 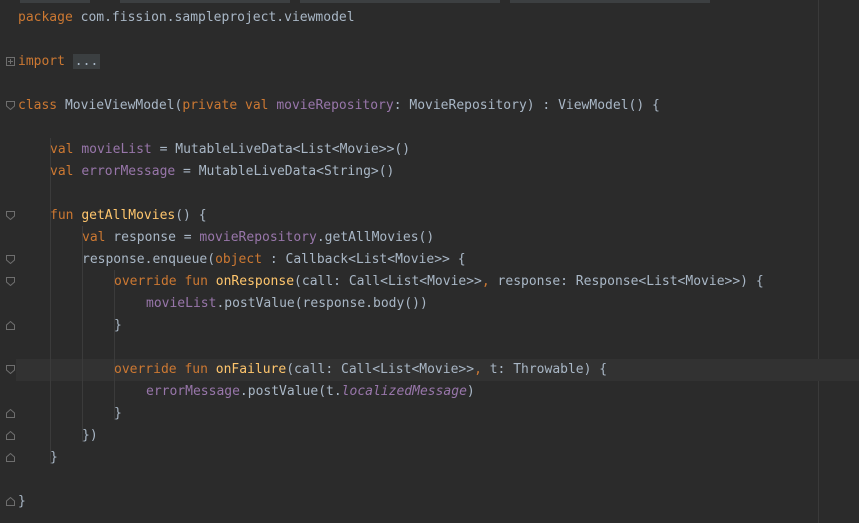 I want to click on fold-plus-icon, so click(x=10, y=61).